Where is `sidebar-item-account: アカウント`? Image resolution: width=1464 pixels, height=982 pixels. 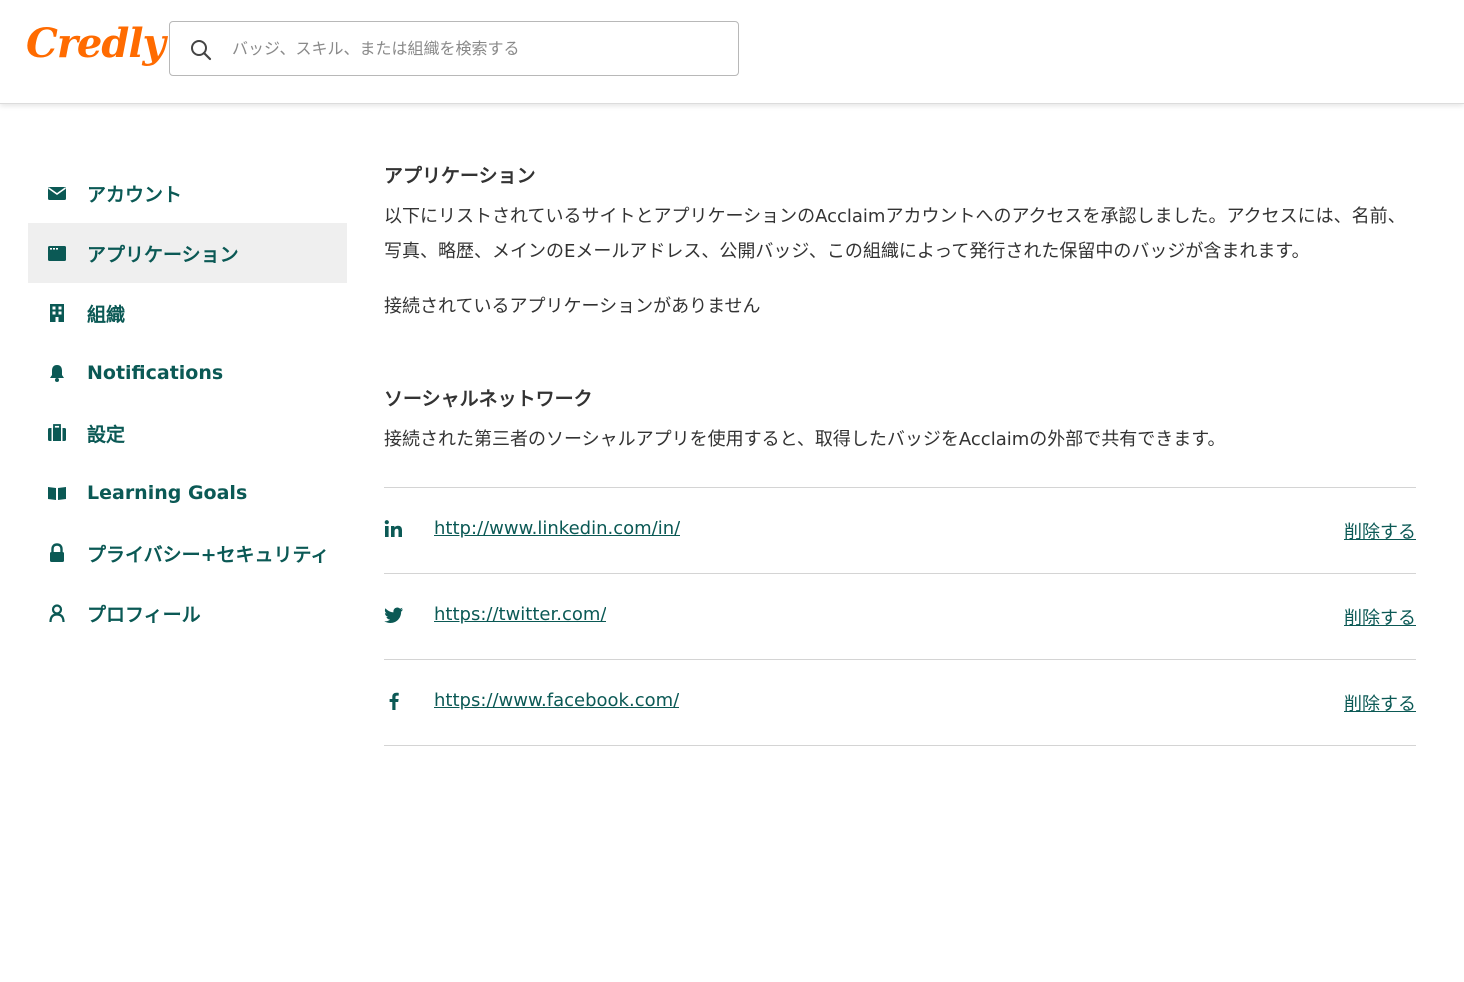
sidebar-item-account: アカウント is located at coordinates (187, 193).